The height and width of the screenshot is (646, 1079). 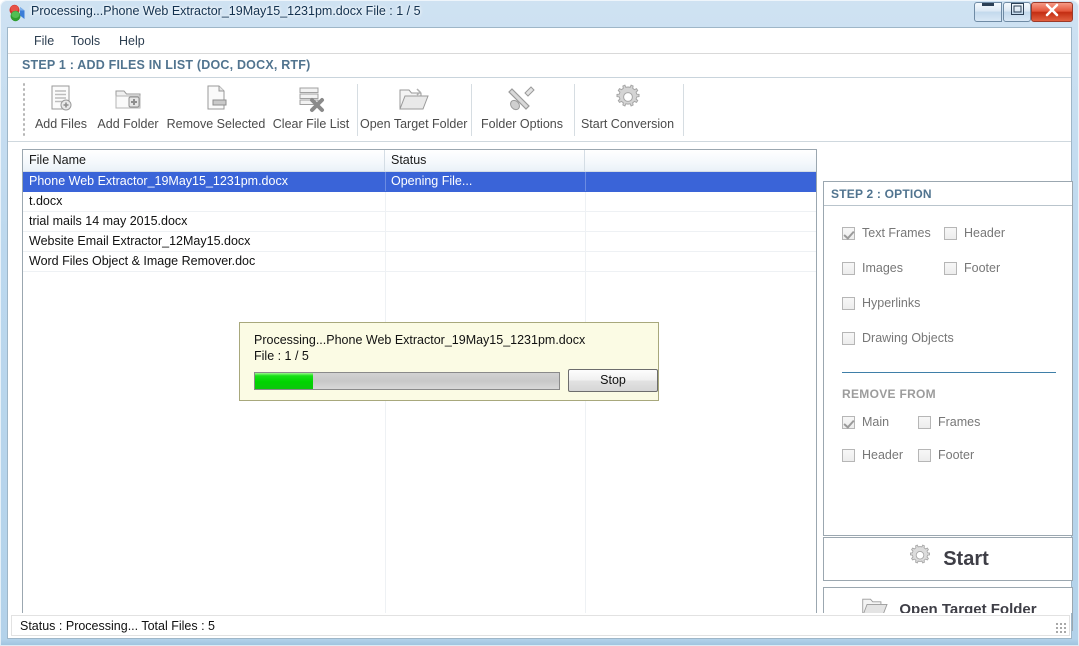 I want to click on step2-header: STEP 2 : OPTION, so click(x=948, y=194).